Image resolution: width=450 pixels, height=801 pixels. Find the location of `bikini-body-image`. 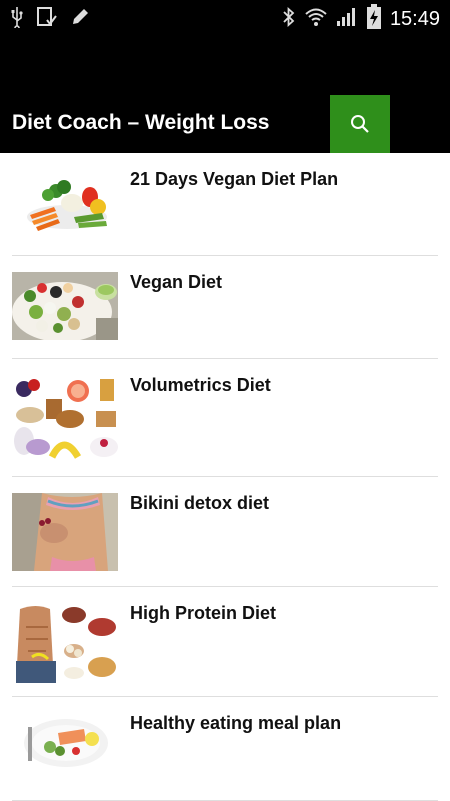

bikini-body-image is located at coordinates (65, 532).